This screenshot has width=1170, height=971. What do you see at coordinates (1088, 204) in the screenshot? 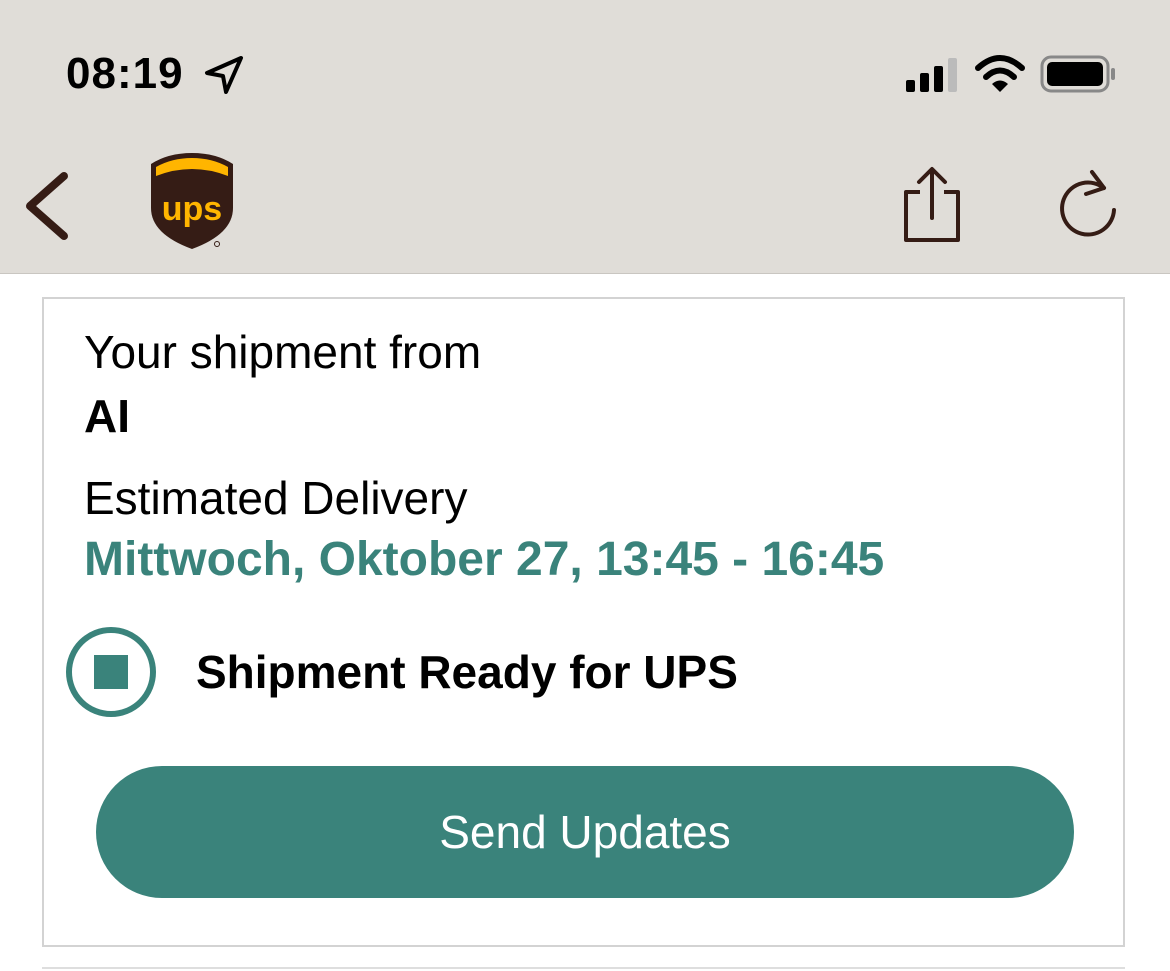
I see `refresh-button` at bounding box center [1088, 204].